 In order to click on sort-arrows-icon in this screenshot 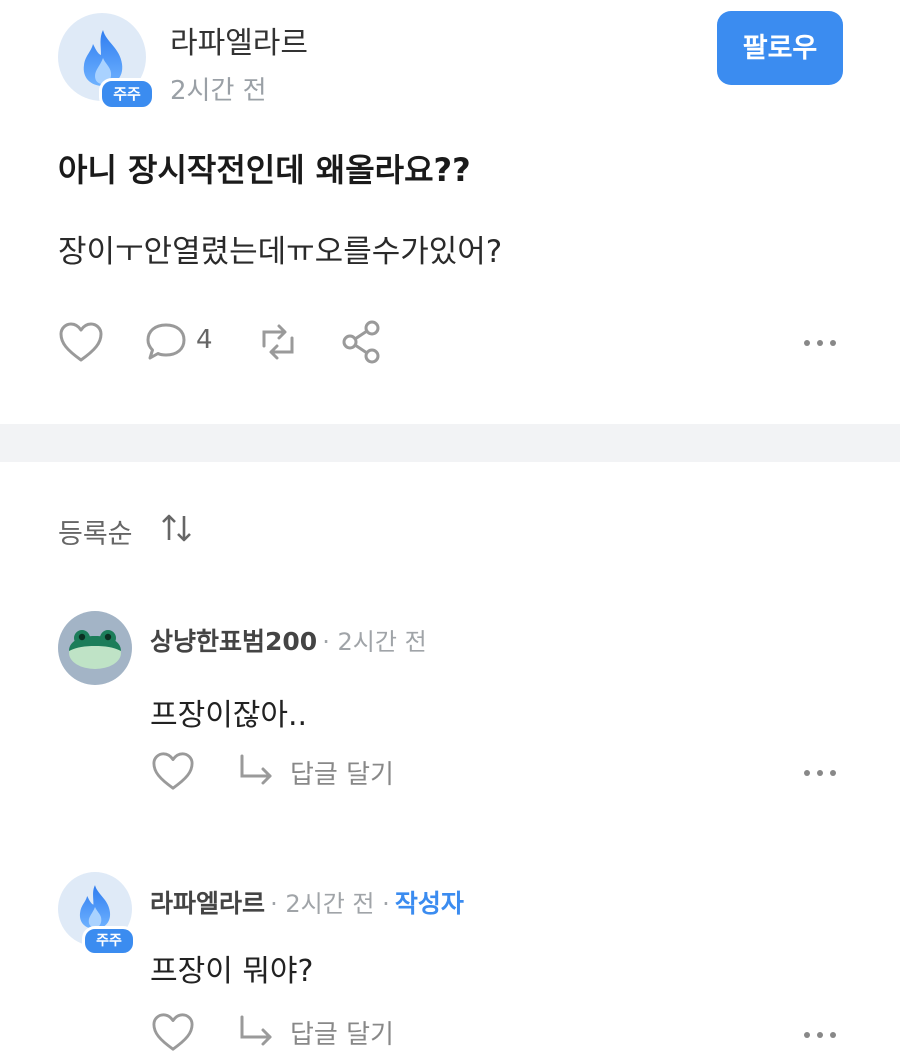, I will do `click(177, 528)`.